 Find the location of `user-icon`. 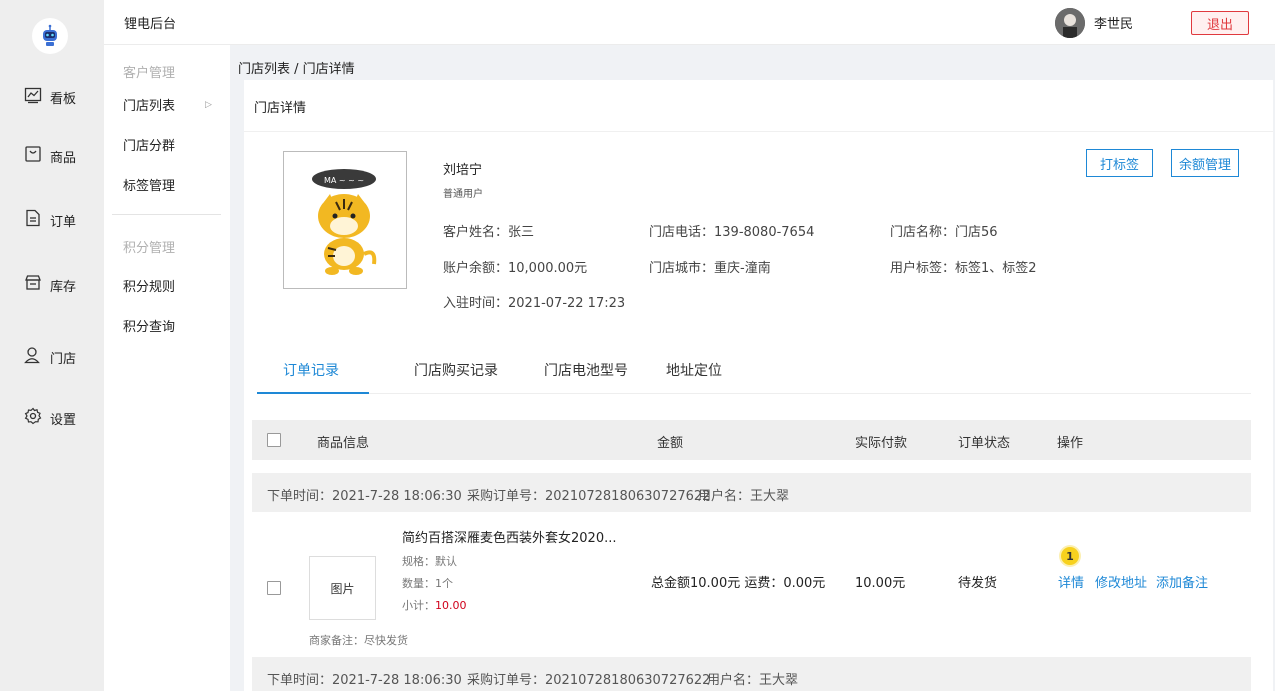

user-icon is located at coordinates (33, 357).